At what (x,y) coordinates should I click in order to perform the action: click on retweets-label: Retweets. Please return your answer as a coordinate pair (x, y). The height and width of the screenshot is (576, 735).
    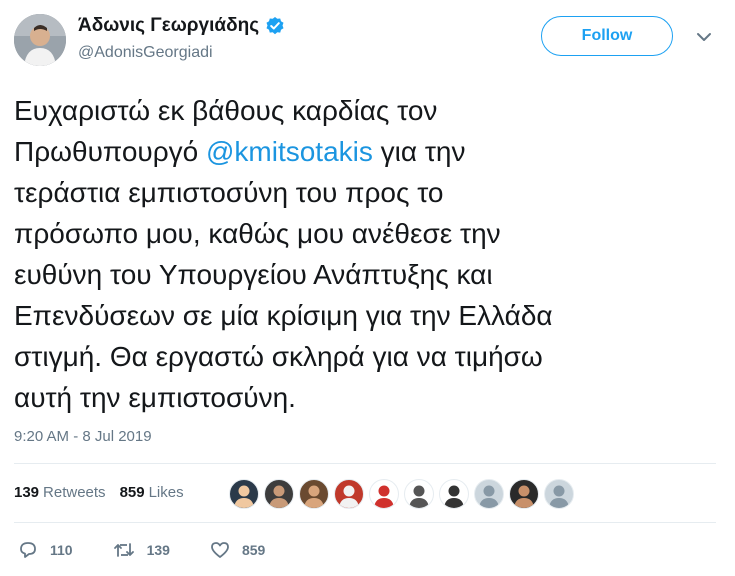
    Looking at the image, I should click on (74, 492).